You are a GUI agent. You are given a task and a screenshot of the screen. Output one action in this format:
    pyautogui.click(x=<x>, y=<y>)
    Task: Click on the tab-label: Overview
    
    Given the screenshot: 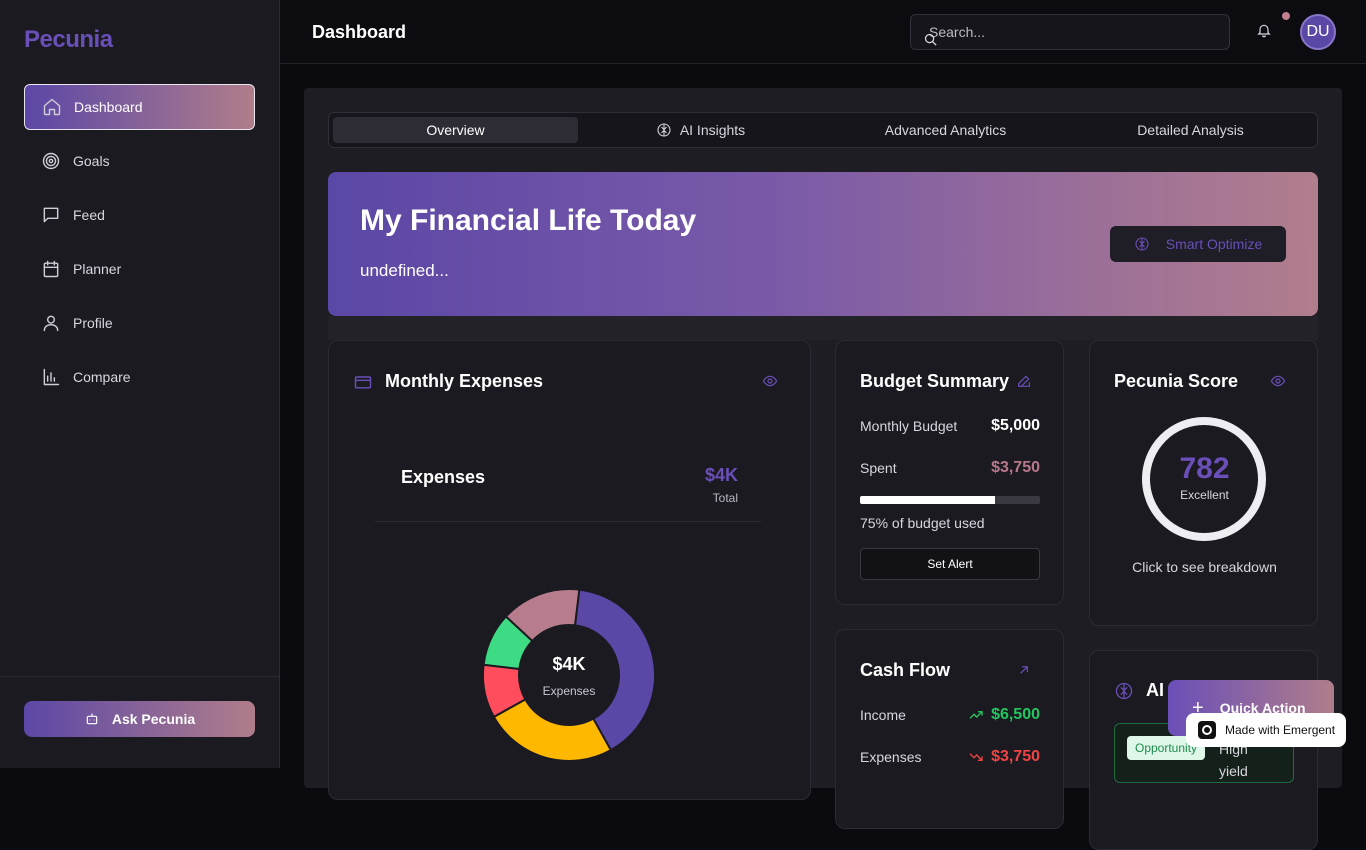 What is the action you would take?
    pyautogui.click(x=455, y=130)
    